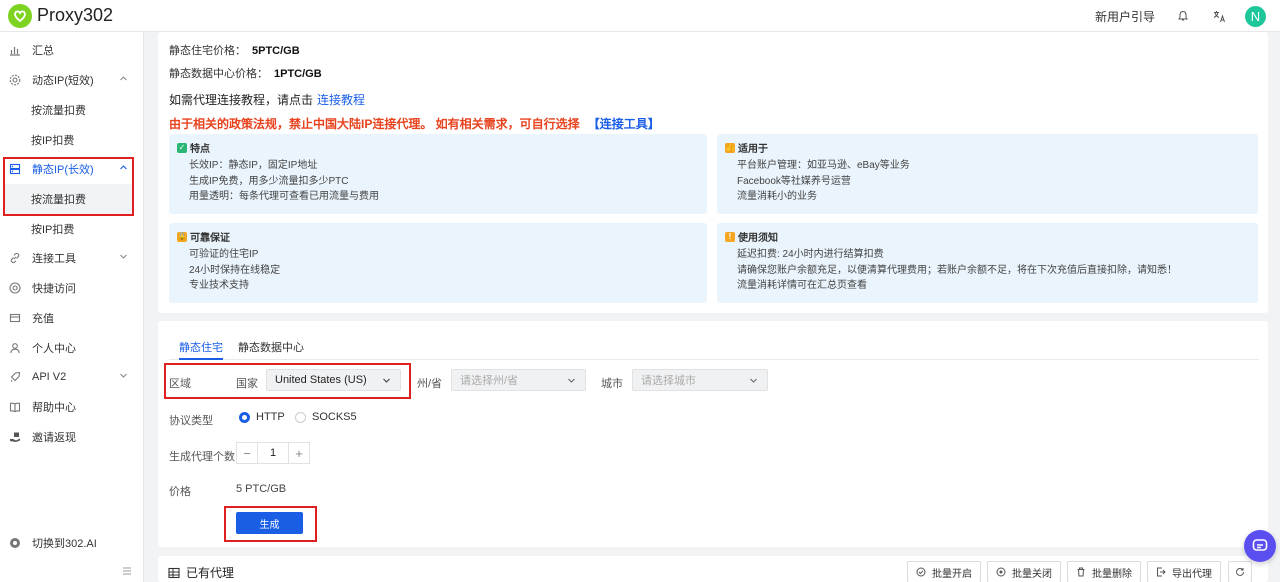 The image size is (1280, 582). Describe the element at coordinates (210, 573) in the screenshot. I see `existing-proxies-title-text: 已有代理` at that location.